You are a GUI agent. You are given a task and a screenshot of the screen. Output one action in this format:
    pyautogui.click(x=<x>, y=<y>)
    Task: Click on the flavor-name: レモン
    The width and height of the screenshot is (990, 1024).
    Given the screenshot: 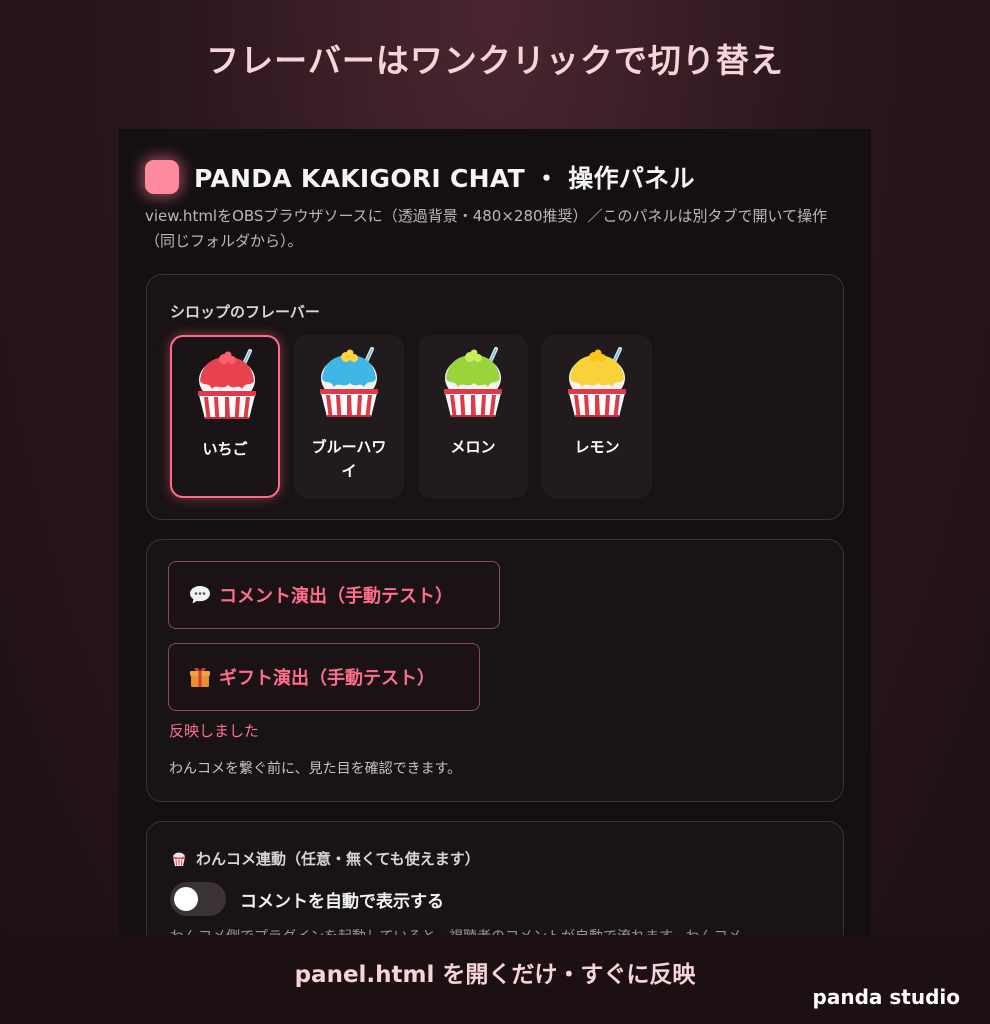 What is the action you would take?
    pyautogui.click(x=597, y=447)
    